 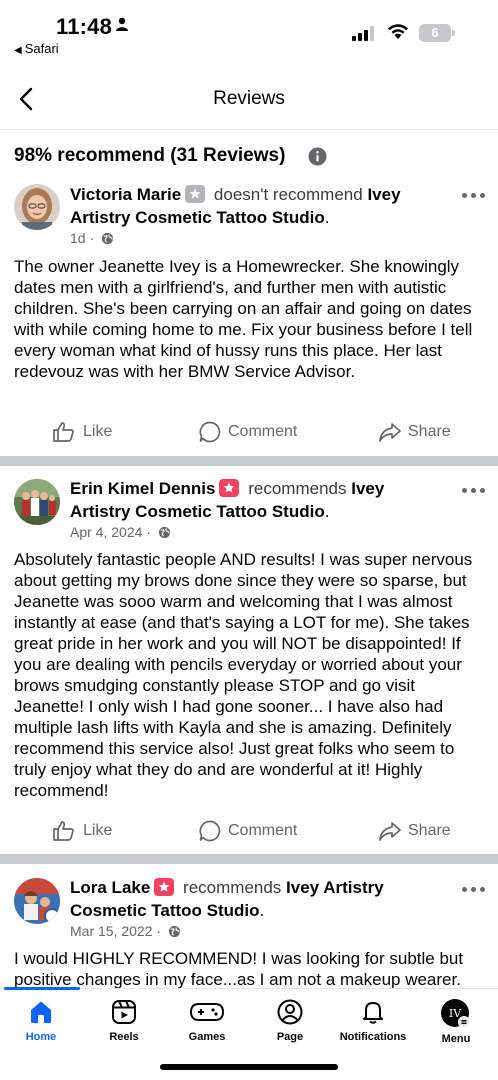 What do you see at coordinates (41, 1012) in the screenshot?
I see `home-icon` at bounding box center [41, 1012].